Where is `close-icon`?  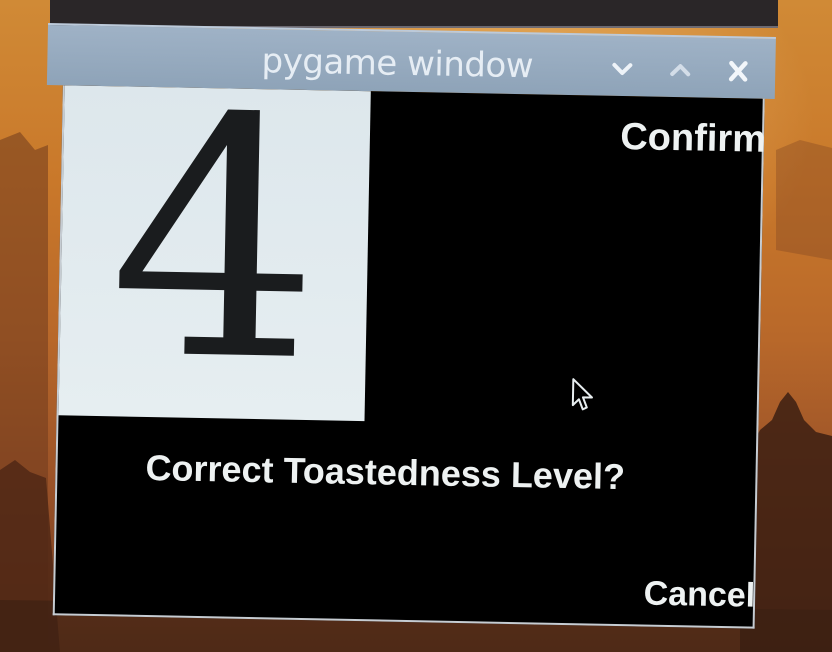 close-icon is located at coordinates (738, 71).